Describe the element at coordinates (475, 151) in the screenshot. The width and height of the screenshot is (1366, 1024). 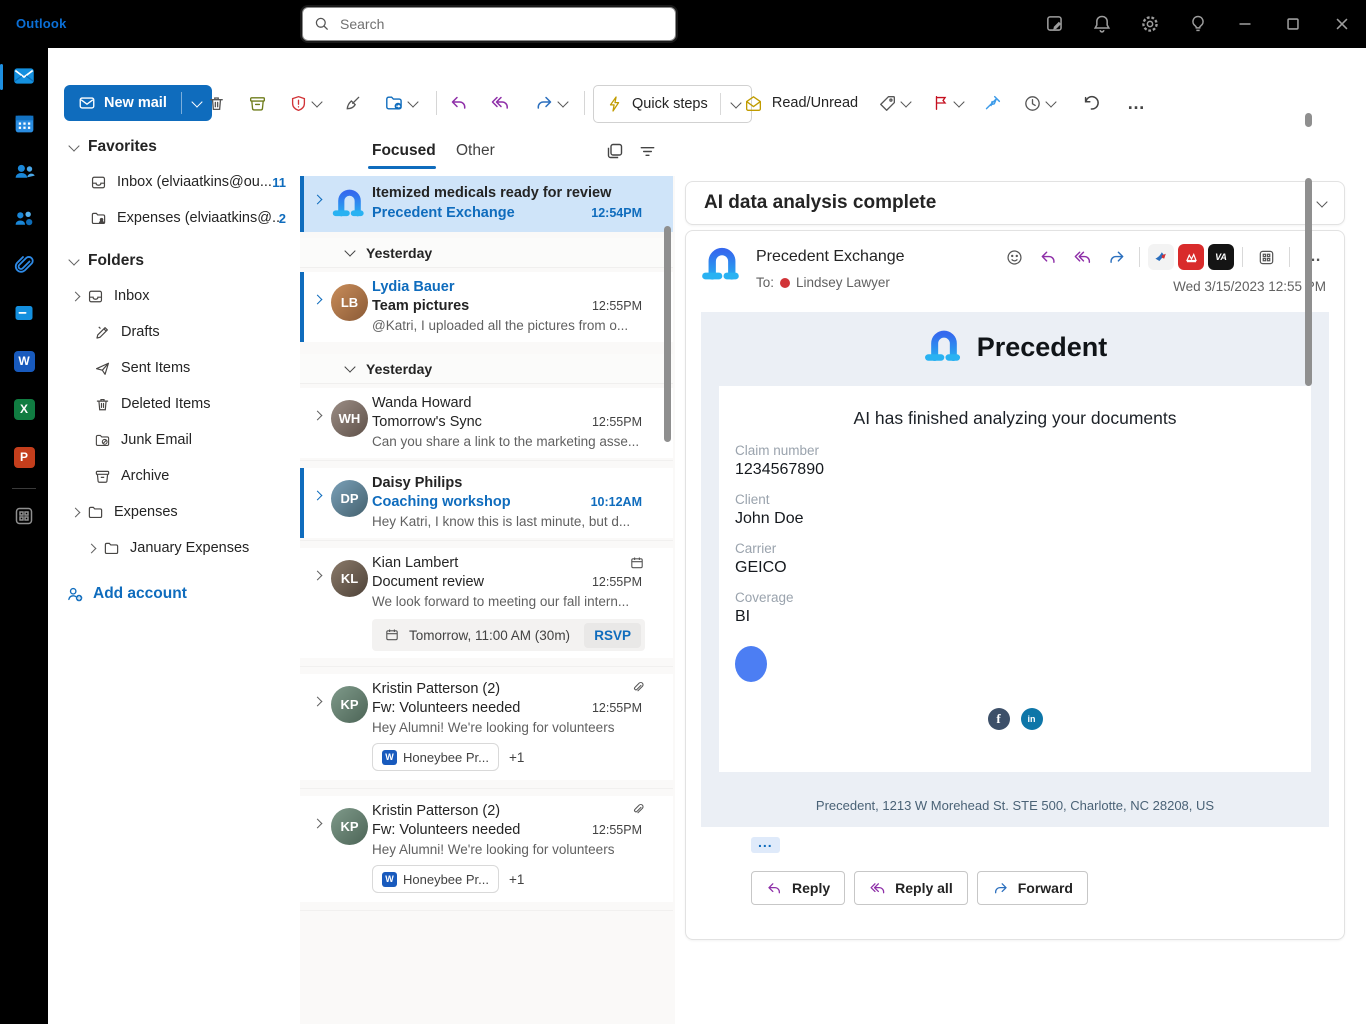
I see `tab-other: Other` at that location.